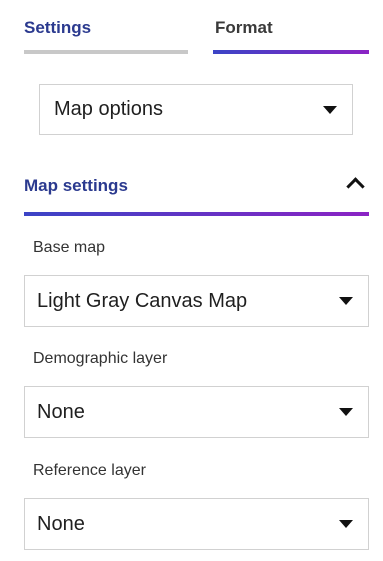 The height and width of the screenshot is (561, 383). I want to click on reference-layer-label: Reference layer, so click(89, 470).